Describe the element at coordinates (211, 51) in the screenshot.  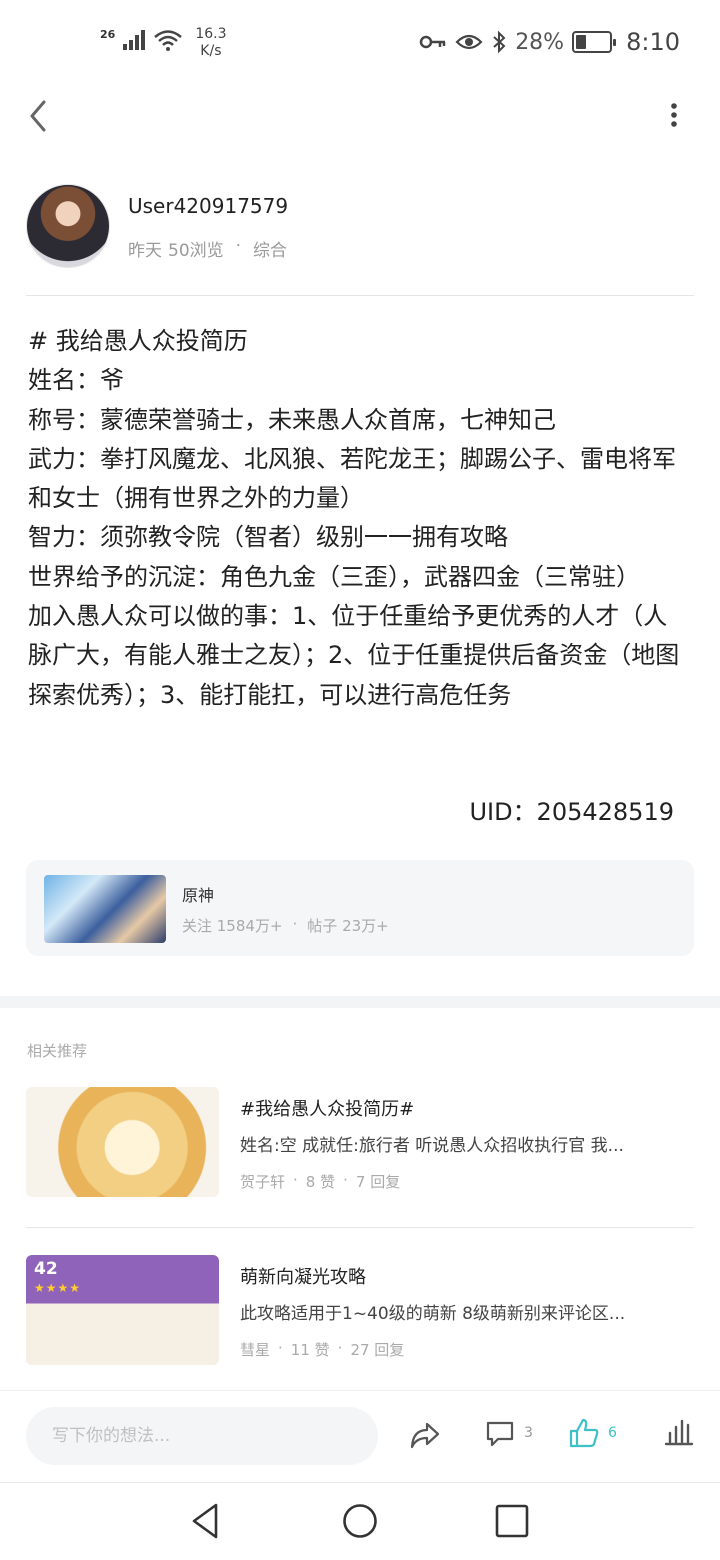
I see `speed-unit: K/s` at that location.